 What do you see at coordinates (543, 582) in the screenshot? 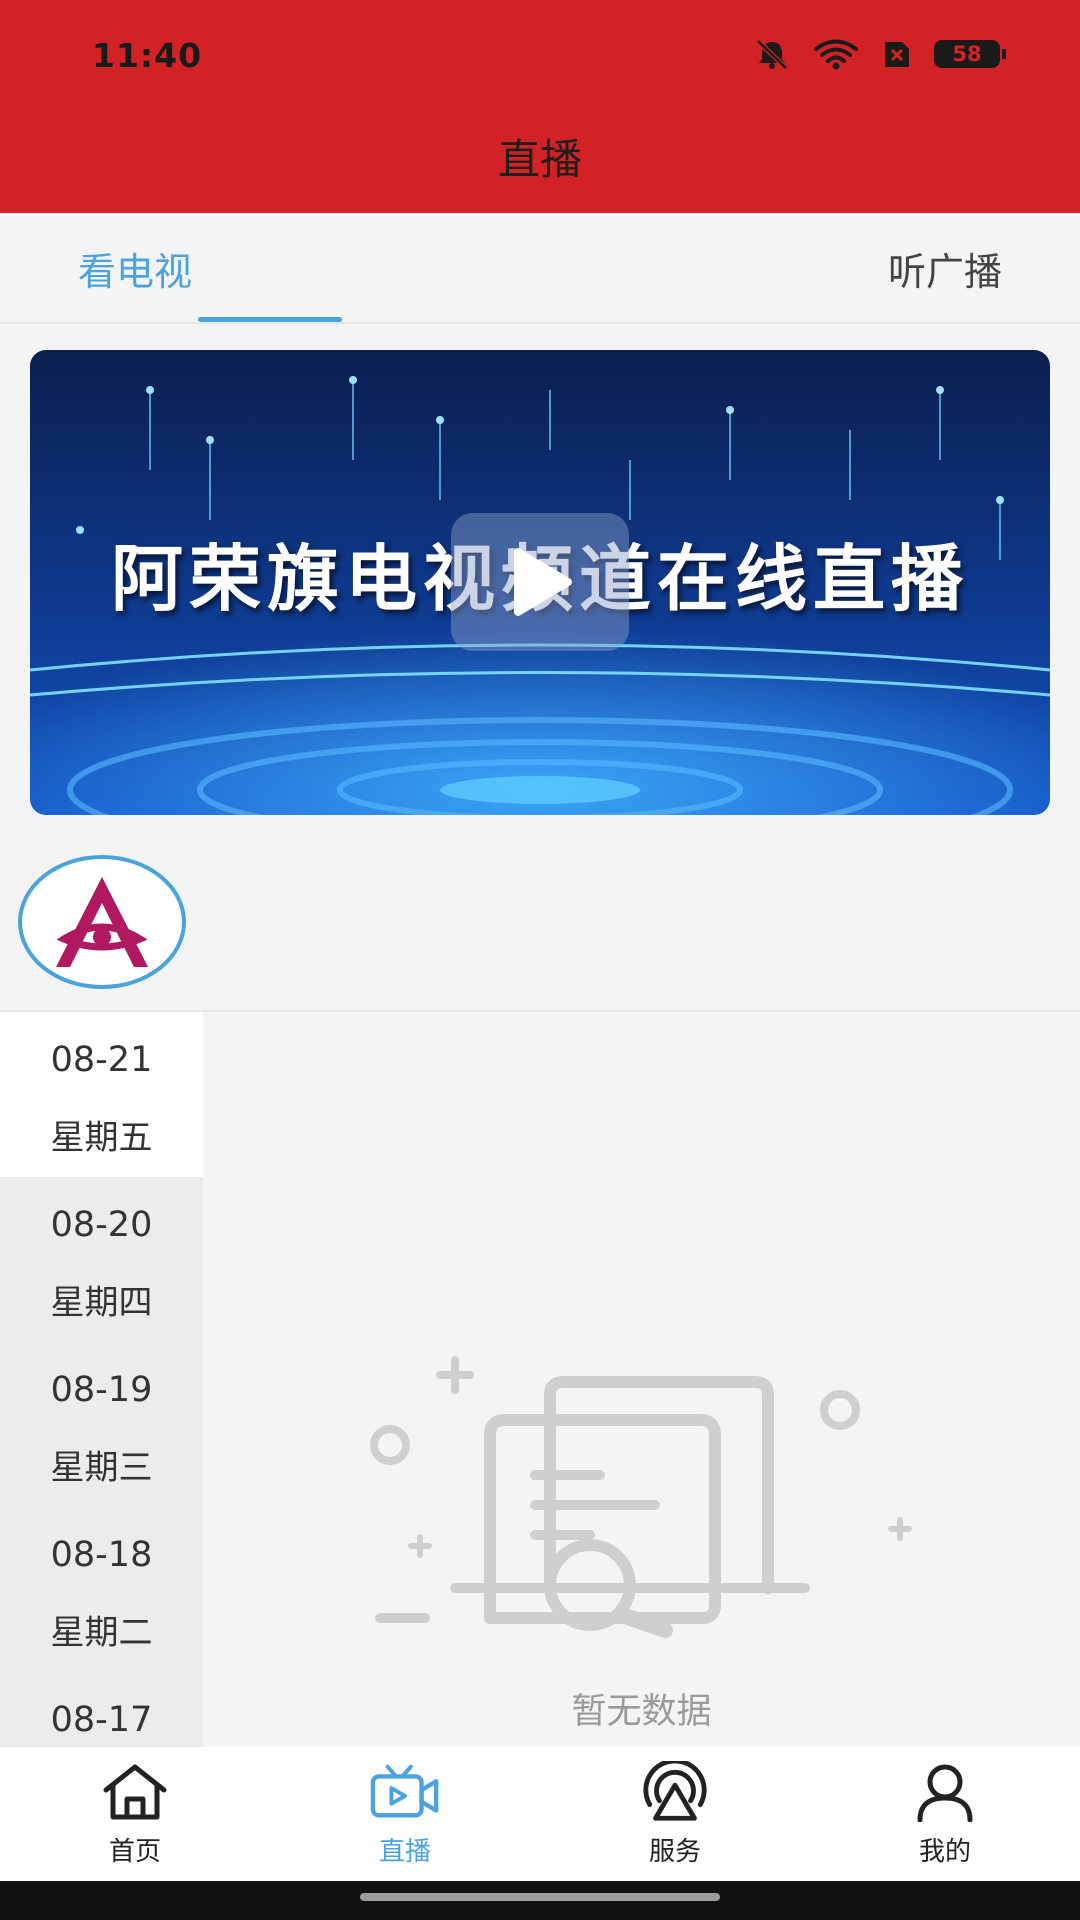
I see `play-icon` at bounding box center [543, 582].